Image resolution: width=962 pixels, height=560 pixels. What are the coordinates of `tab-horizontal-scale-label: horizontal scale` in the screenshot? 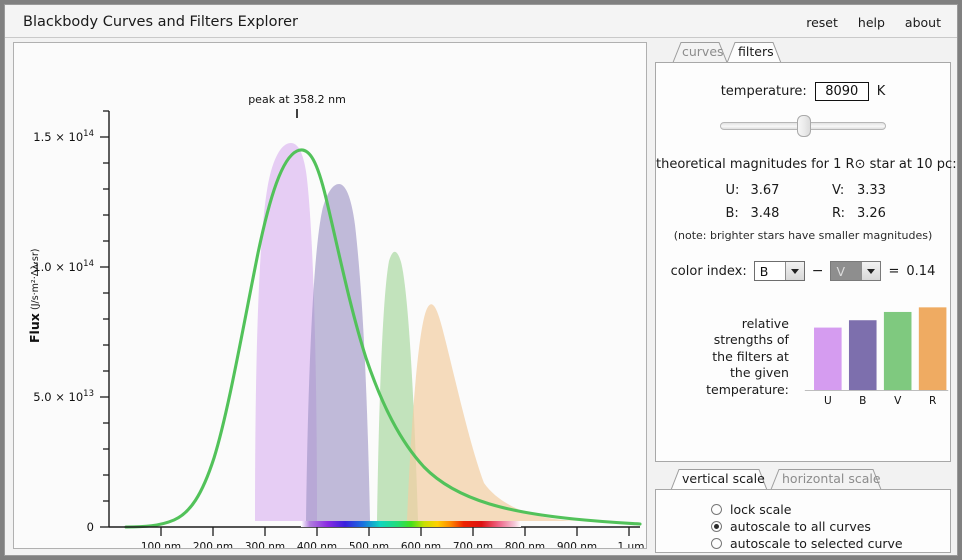 It's located at (831, 478).